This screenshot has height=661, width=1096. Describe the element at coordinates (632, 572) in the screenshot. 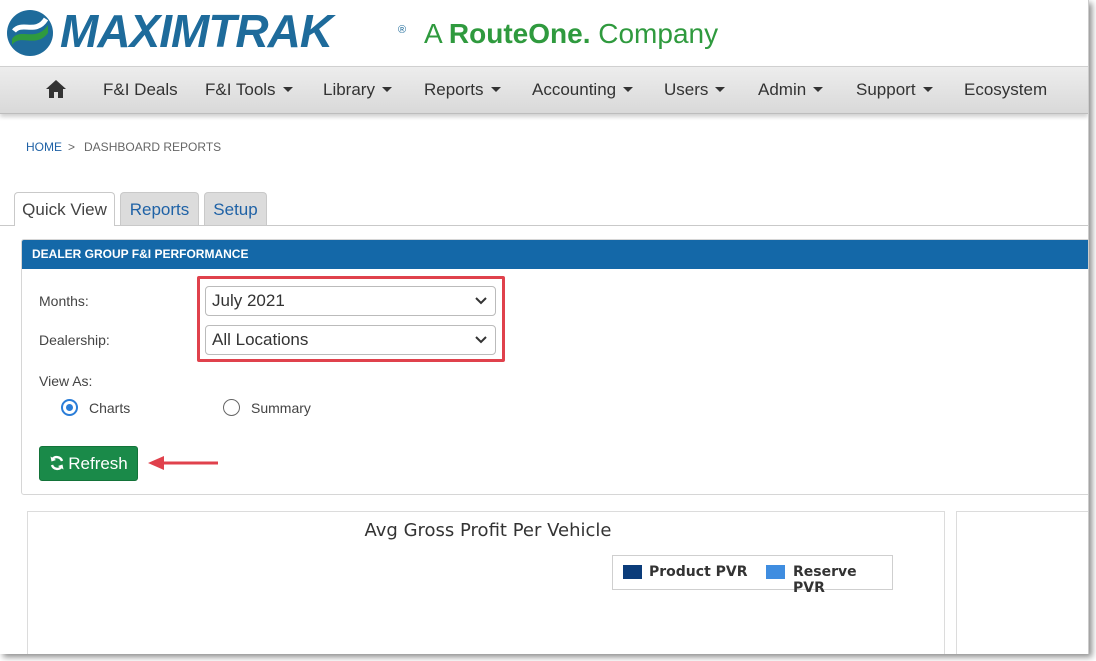

I see `legend-swatch-product-pvr` at that location.